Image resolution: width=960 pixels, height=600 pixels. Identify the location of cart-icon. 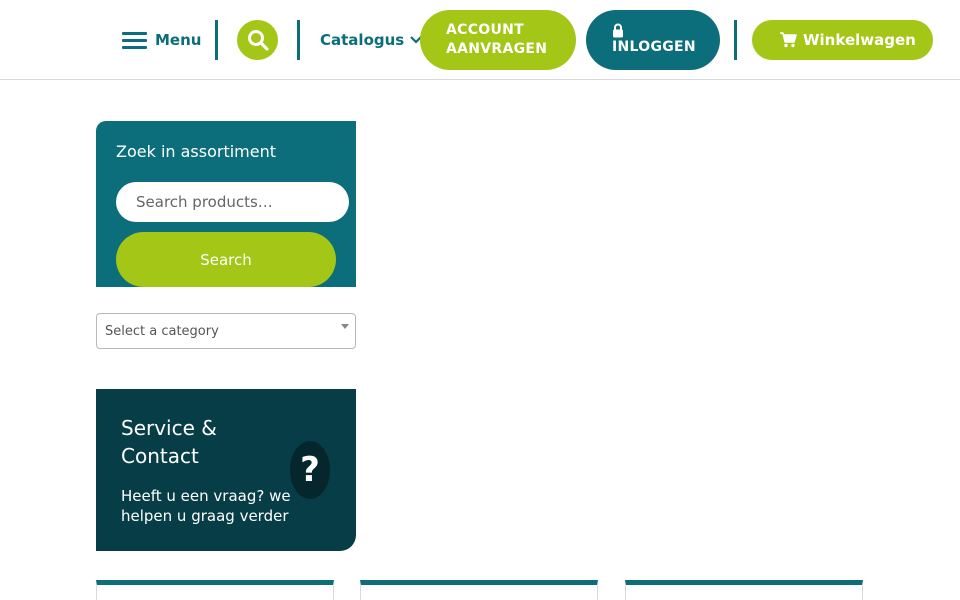
(788, 40).